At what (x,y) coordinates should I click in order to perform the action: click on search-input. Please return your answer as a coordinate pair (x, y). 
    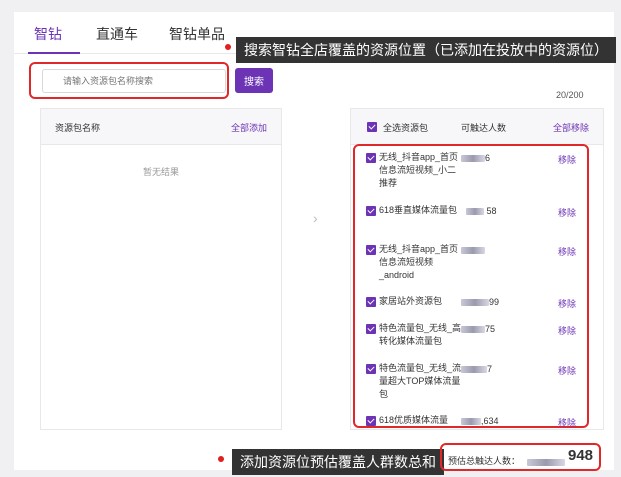
    Looking at the image, I should click on (134, 81).